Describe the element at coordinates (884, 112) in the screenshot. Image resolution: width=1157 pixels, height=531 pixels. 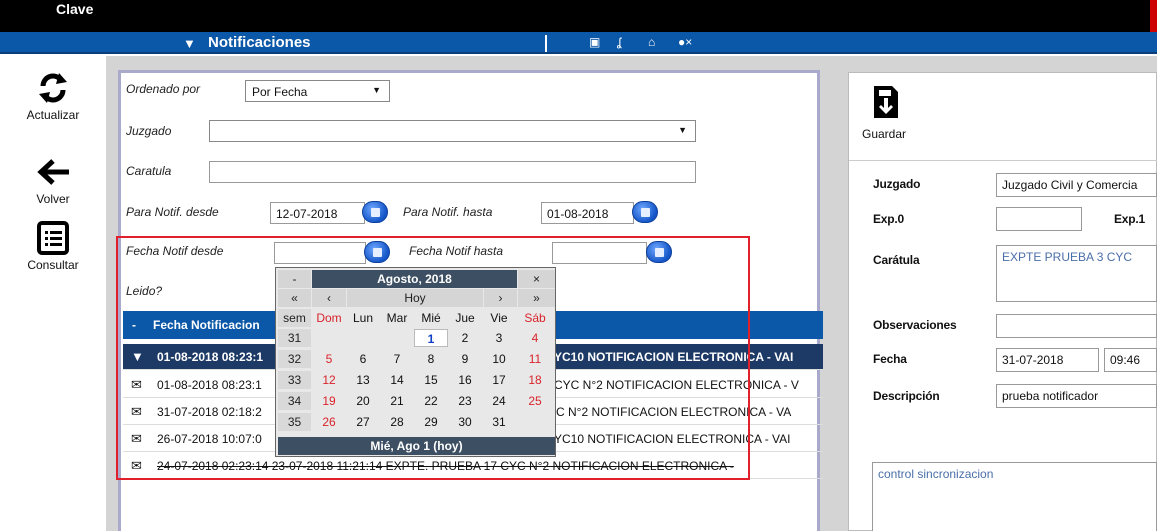
I see `save-button: Guardar` at that location.